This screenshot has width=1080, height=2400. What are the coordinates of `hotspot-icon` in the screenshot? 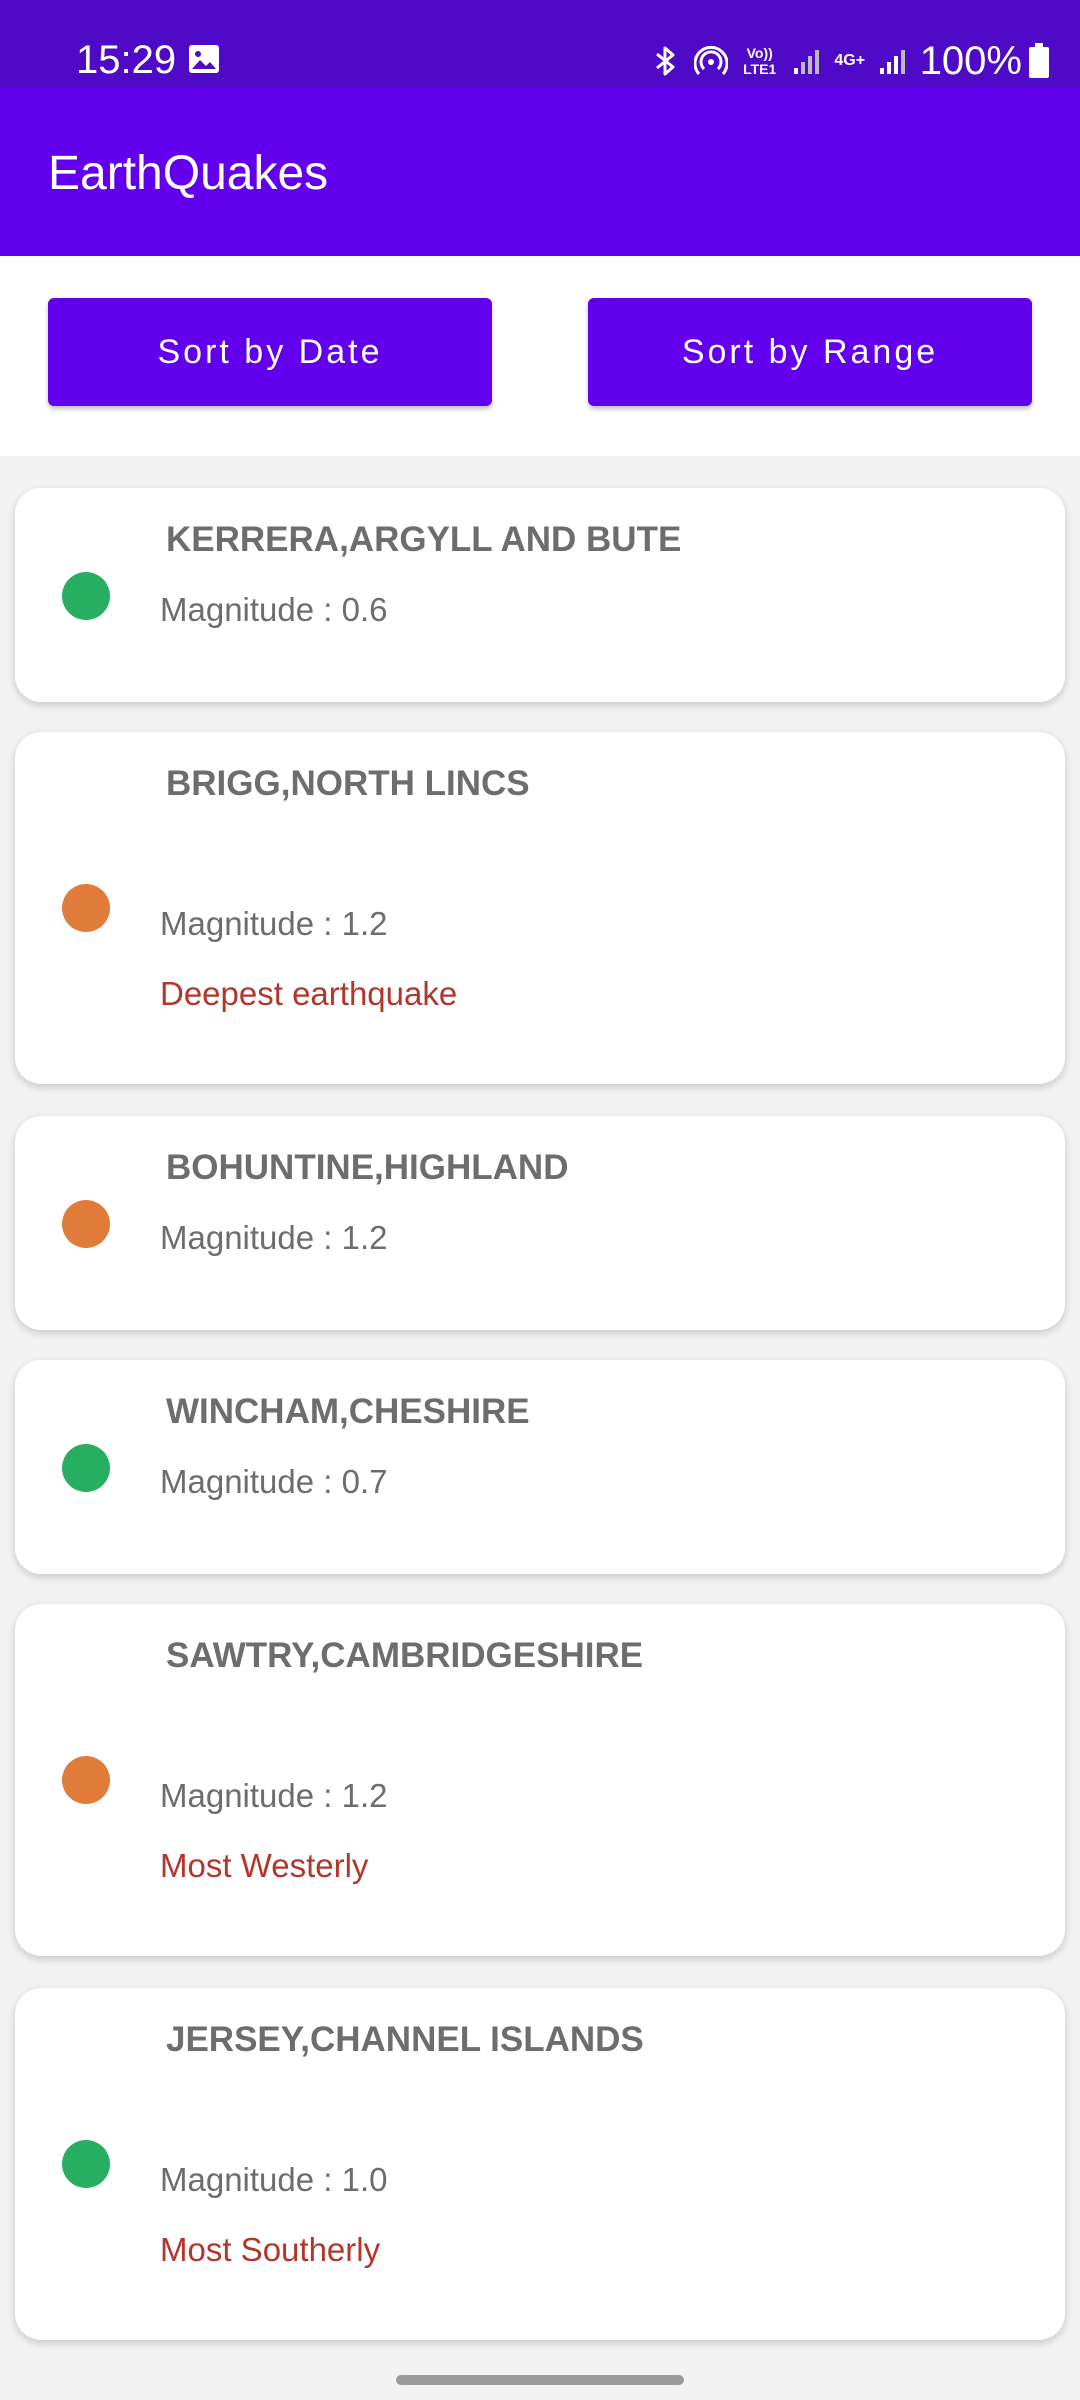 It's located at (710, 60).